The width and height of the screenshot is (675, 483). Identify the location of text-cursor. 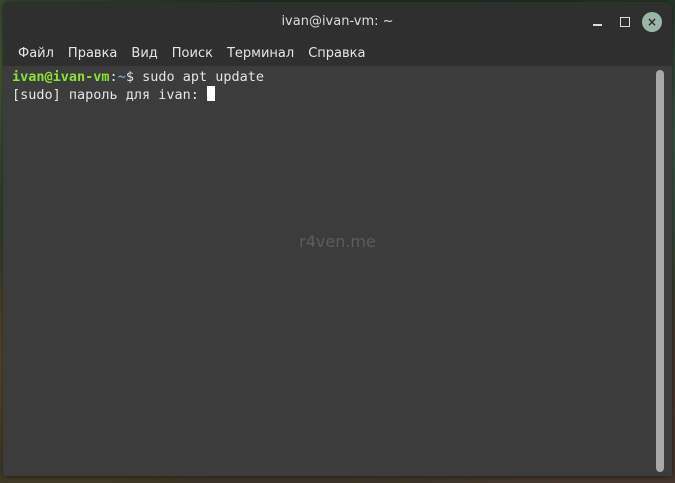
(211, 93).